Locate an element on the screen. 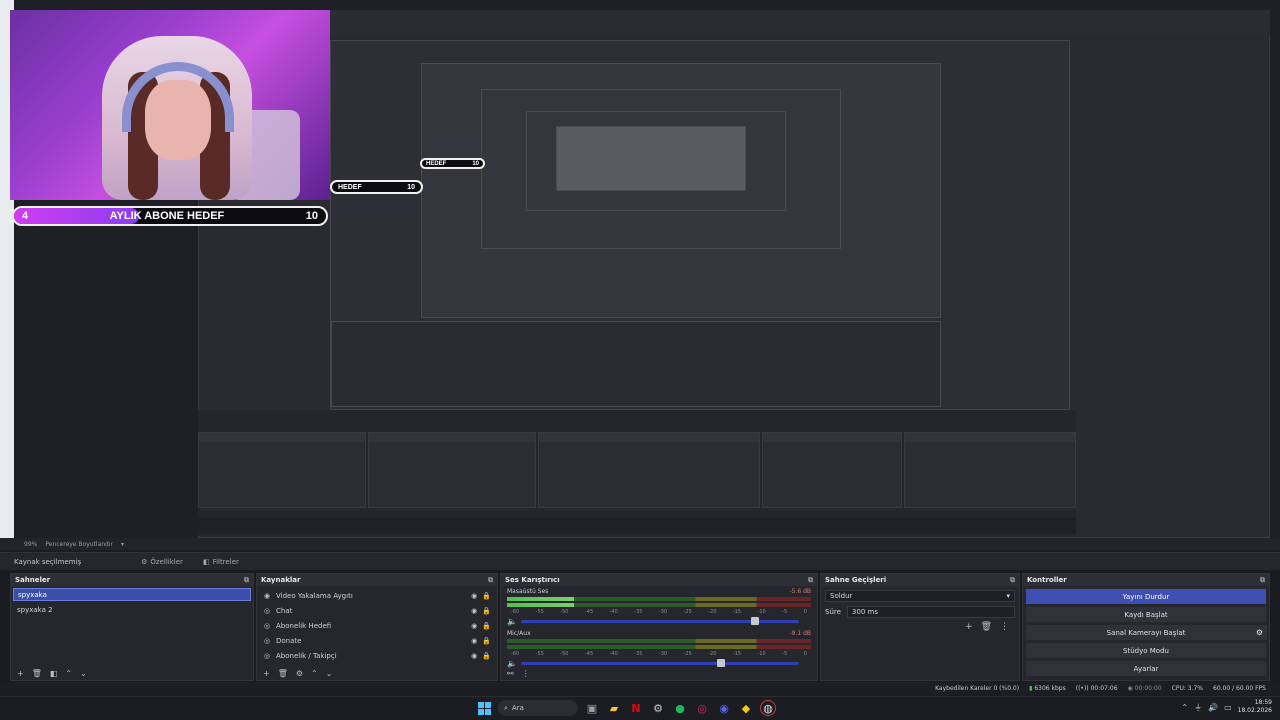 Image resolution: width=1280 pixels, height=720 pixels. filters-button: ◧ Filtreler is located at coordinates (221, 562).